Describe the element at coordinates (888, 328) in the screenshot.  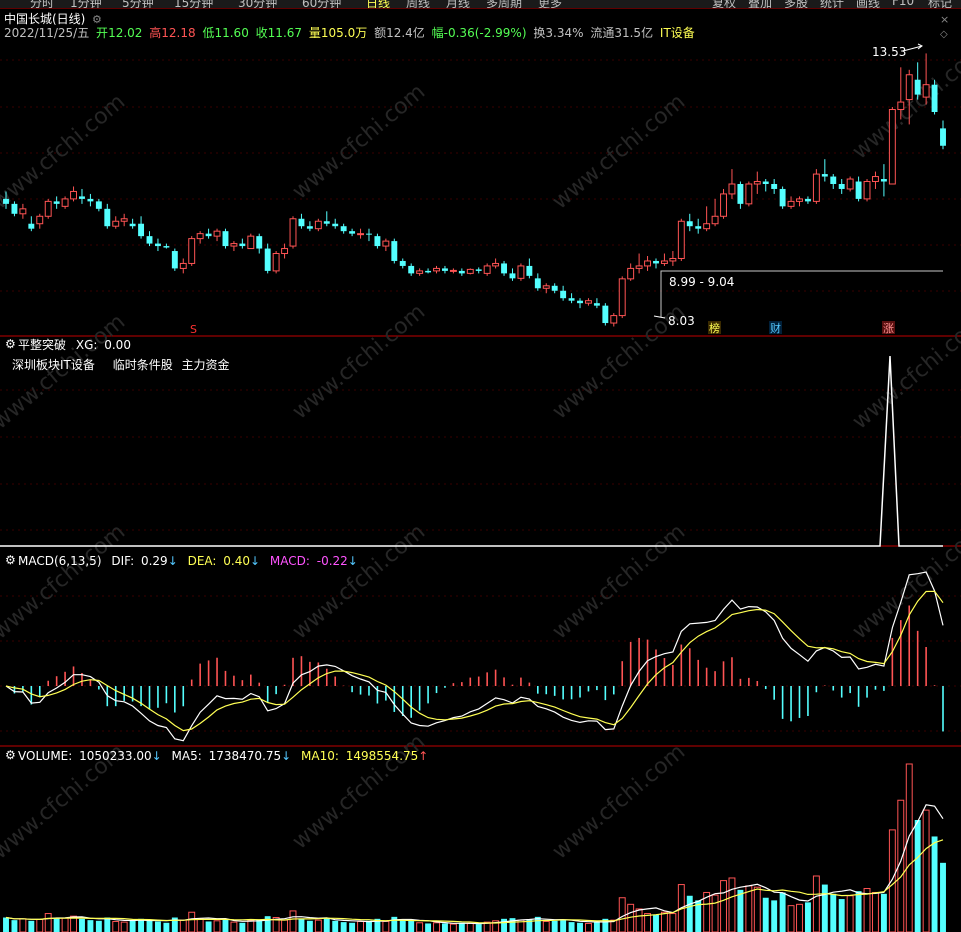
I see `limit-up-marker: 涨` at that location.